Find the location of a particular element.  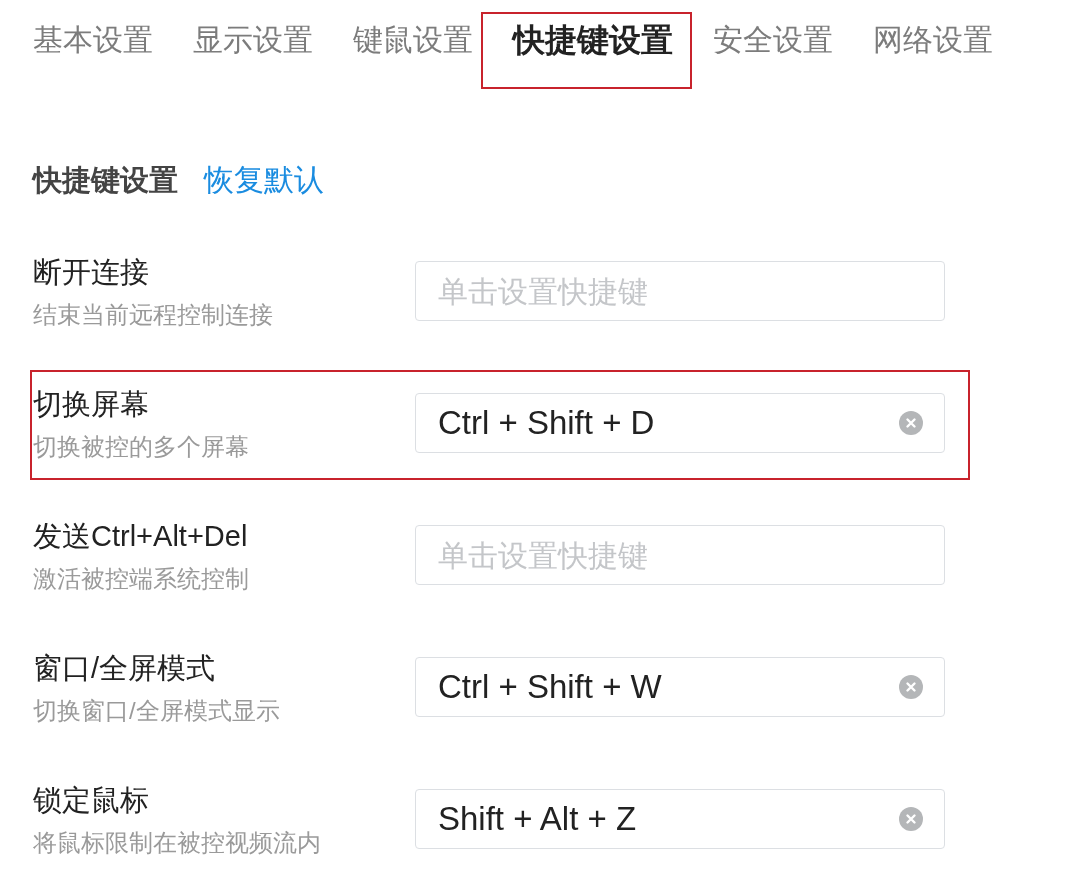

shortcut-field: Shift + Alt + Z is located at coordinates (680, 819).